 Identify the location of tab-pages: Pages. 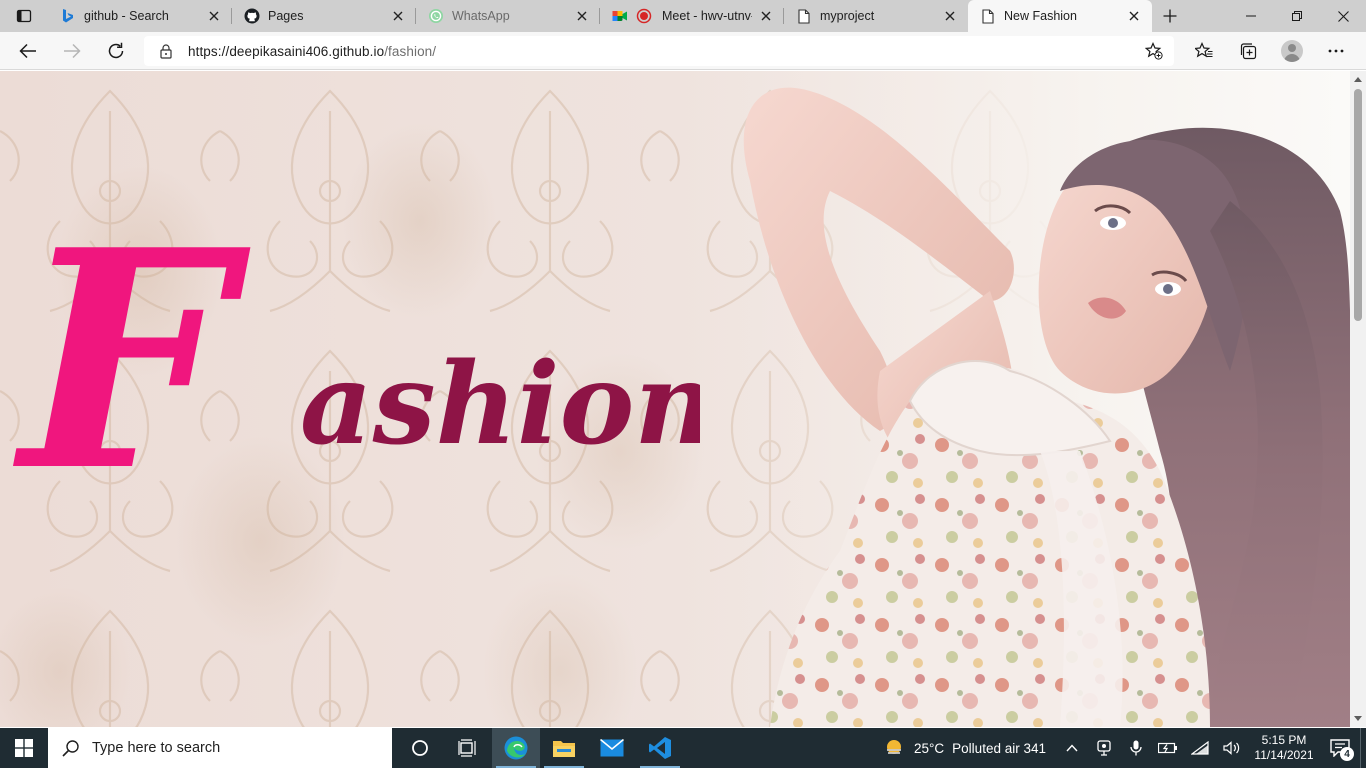
(324, 16).